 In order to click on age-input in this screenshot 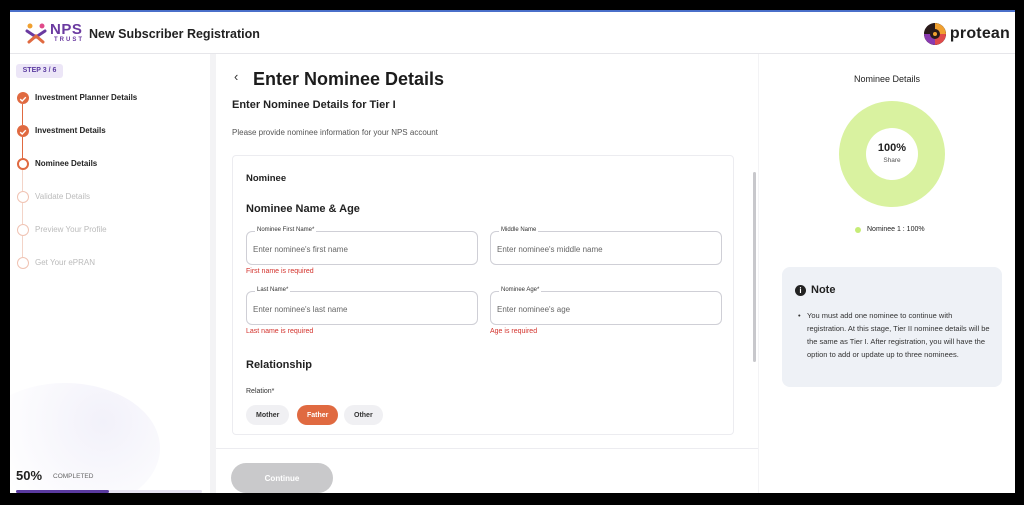, I will do `click(606, 309)`.